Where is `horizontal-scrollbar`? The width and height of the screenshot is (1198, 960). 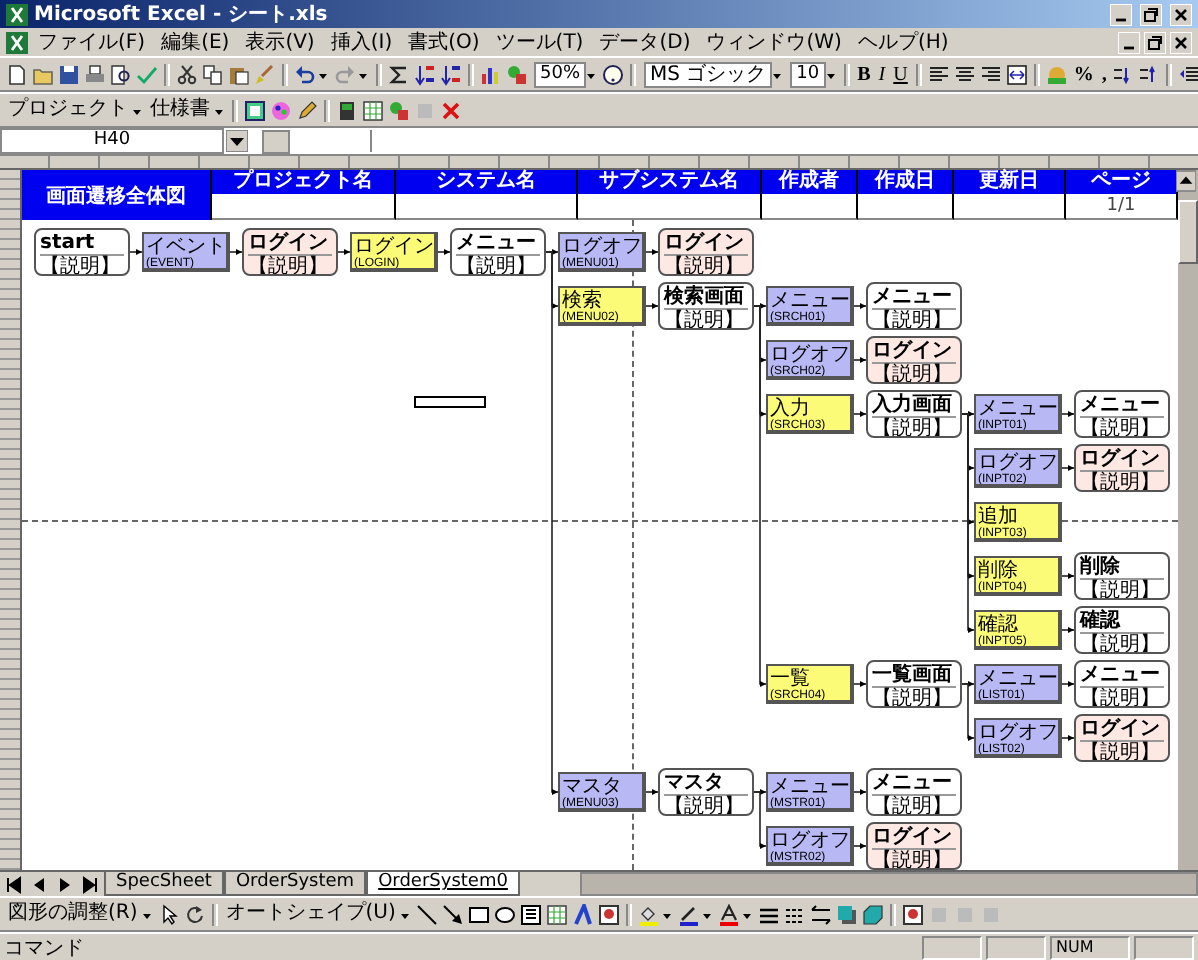 horizontal-scrollbar is located at coordinates (888, 884).